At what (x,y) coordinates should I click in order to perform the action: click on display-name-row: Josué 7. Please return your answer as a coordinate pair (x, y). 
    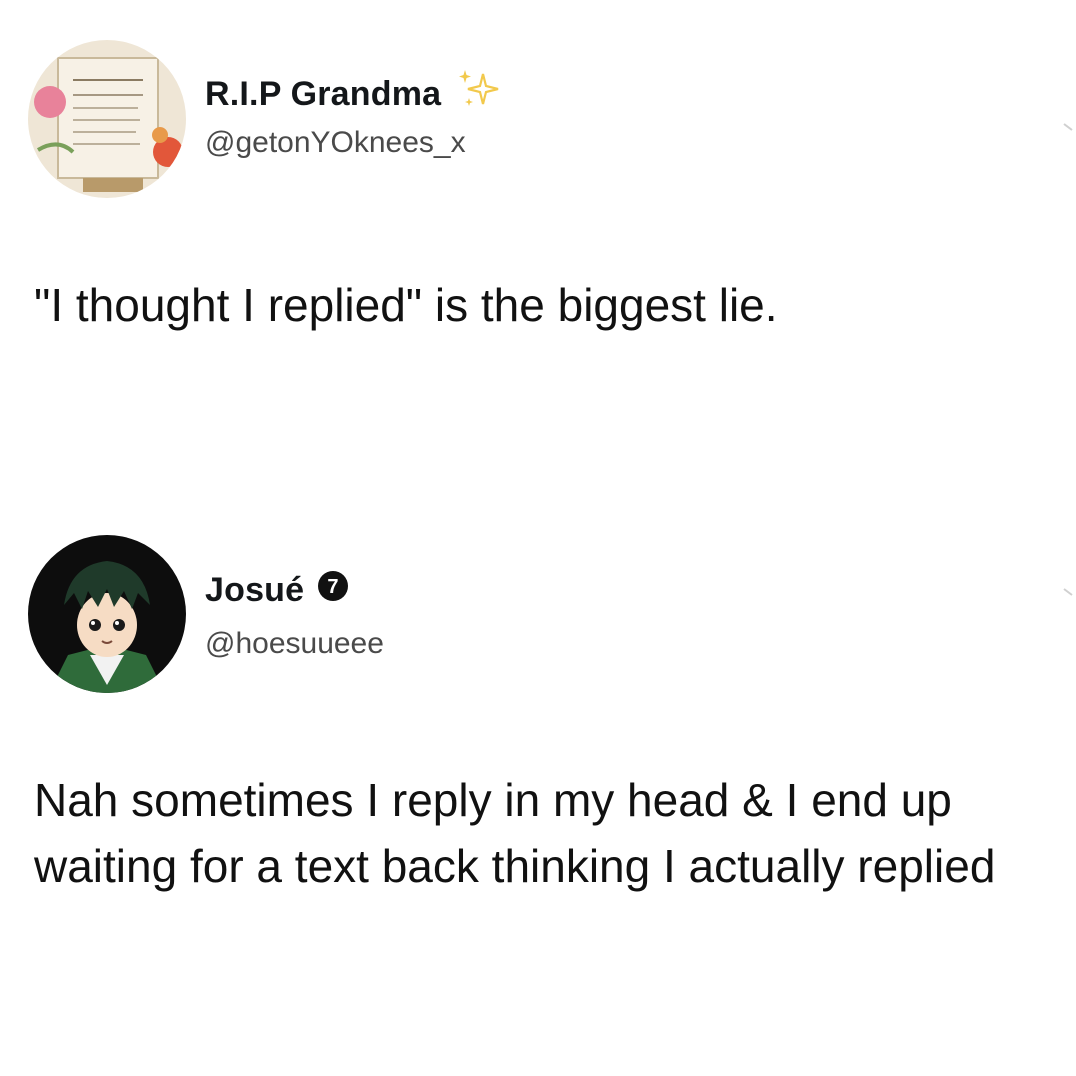
    Looking at the image, I should click on (277, 590).